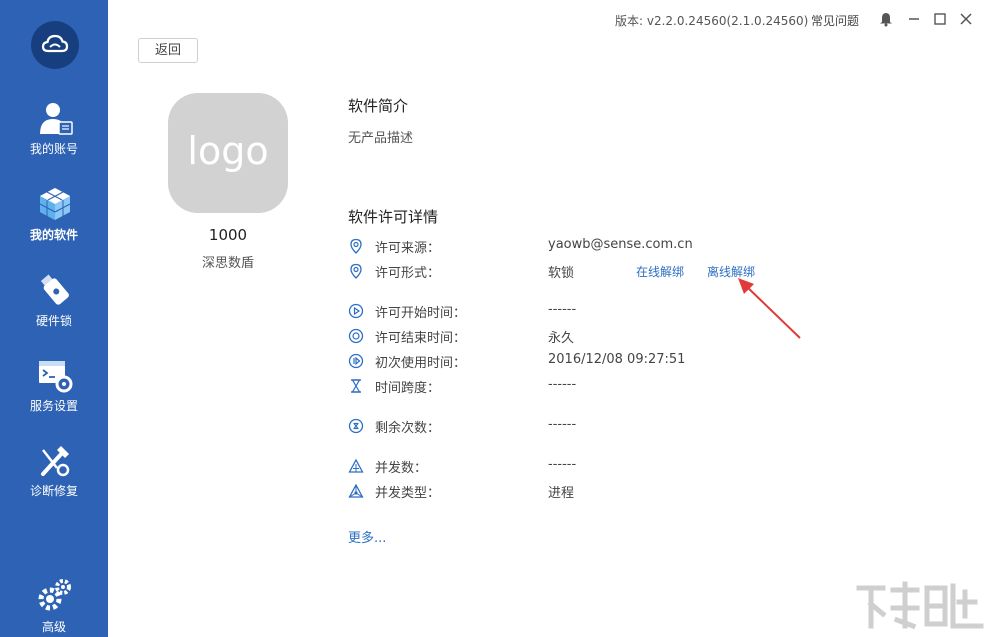 The width and height of the screenshot is (990, 637). Describe the element at coordinates (588, 466) in the screenshot. I see `license-concurrent-row: 并发数： ------` at that location.